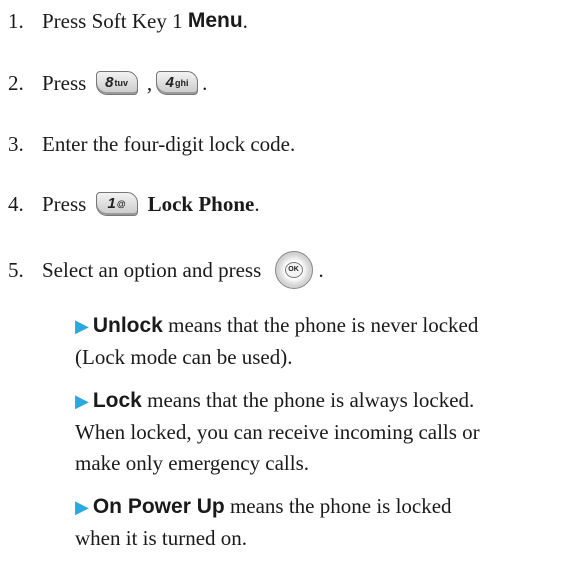  What do you see at coordinates (127, 325) in the screenshot?
I see `option-term: Unlock` at bounding box center [127, 325].